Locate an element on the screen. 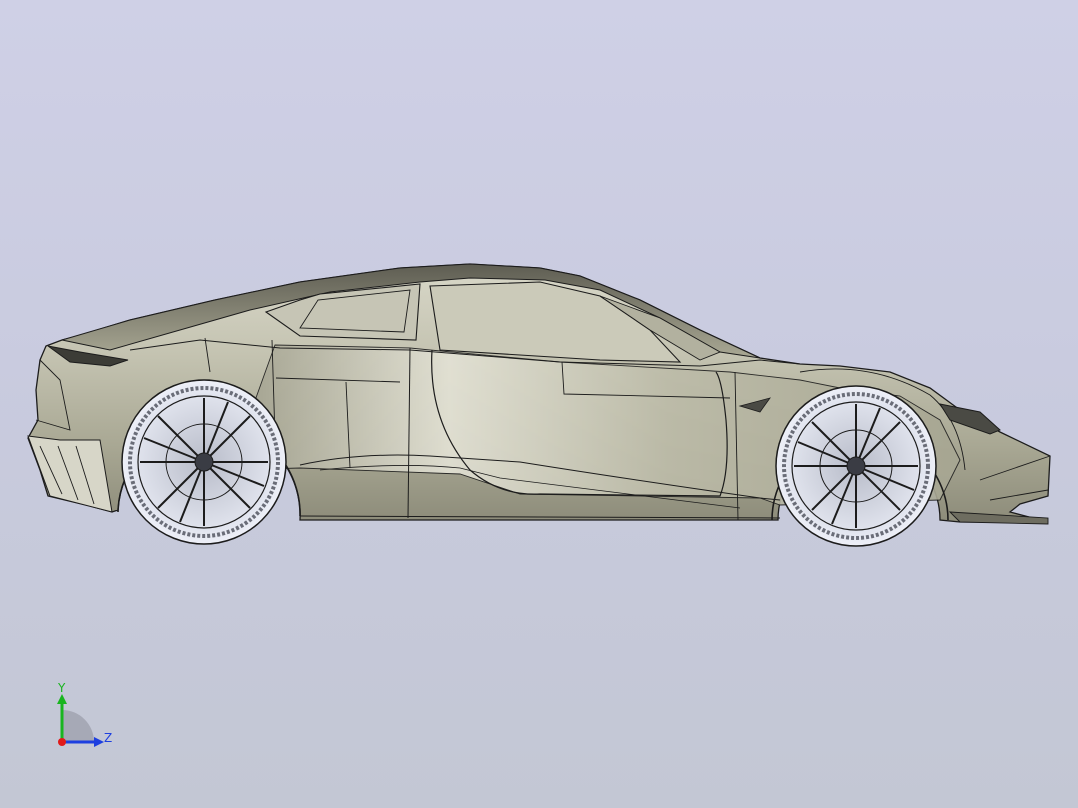  x-axis-dot is located at coordinates (62, 742).